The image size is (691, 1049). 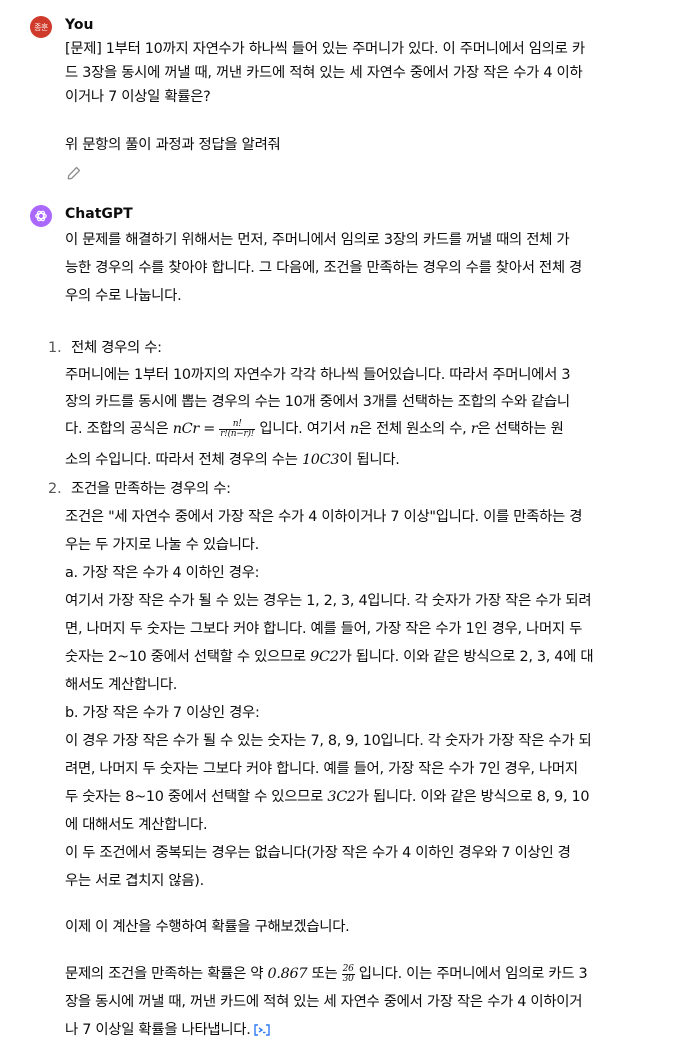 I want to click on denominator: 30, so click(x=348, y=978).